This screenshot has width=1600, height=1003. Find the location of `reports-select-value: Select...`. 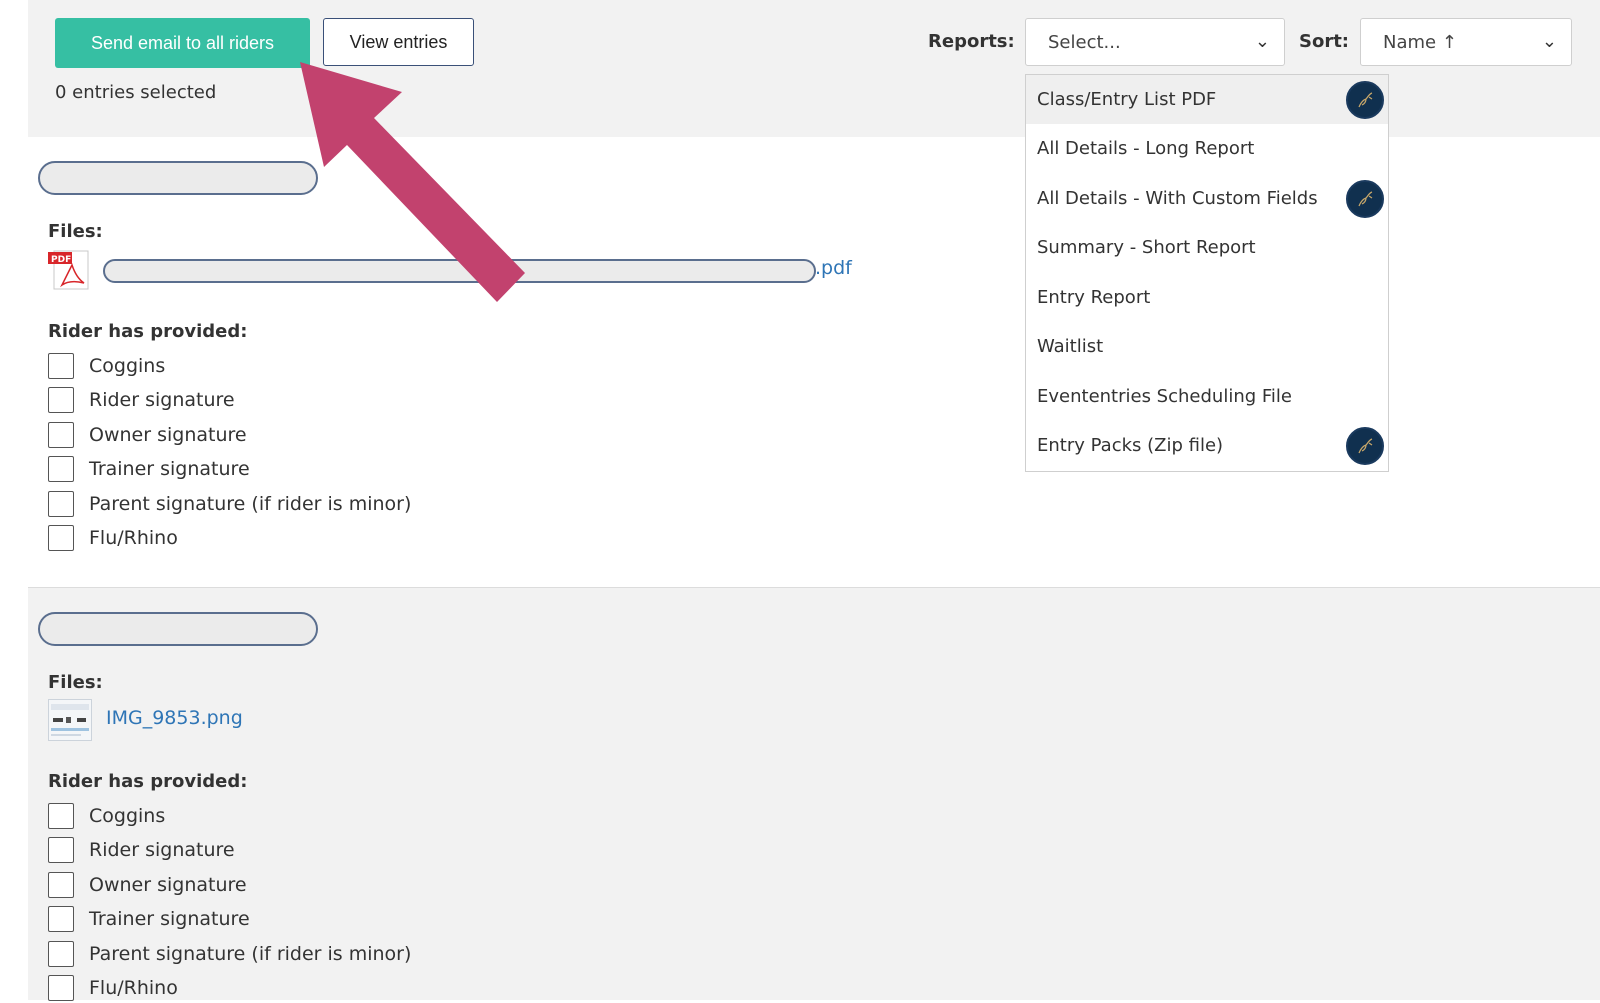

reports-select-value: Select... is located at coordinates (1084, 42).